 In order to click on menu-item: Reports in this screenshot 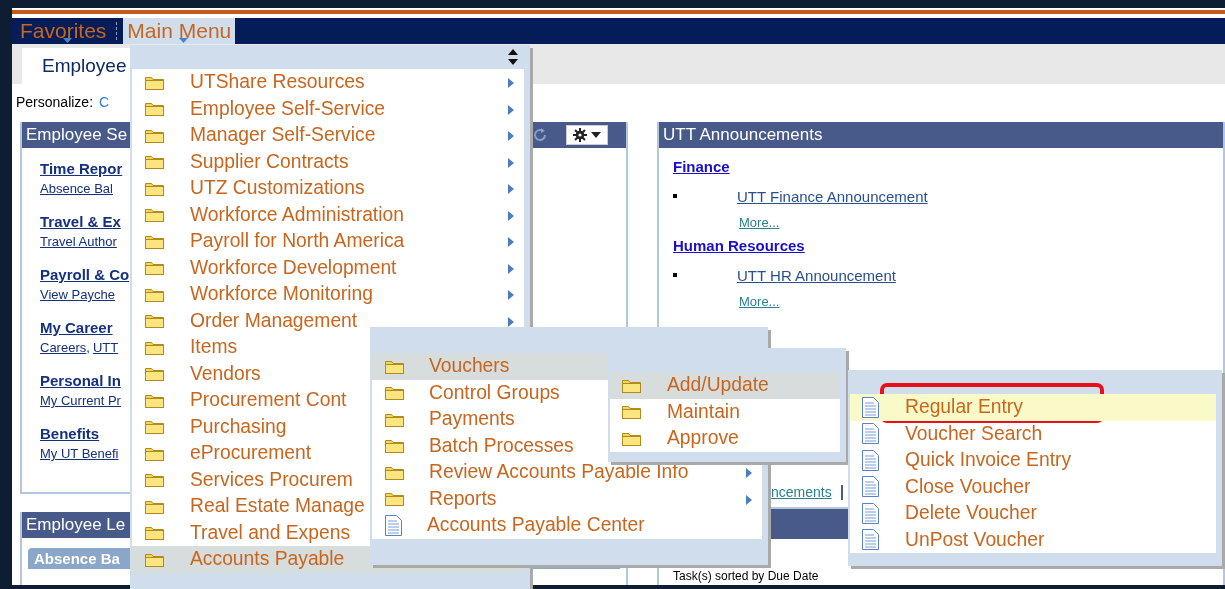, I will do `click(567, 498)`.